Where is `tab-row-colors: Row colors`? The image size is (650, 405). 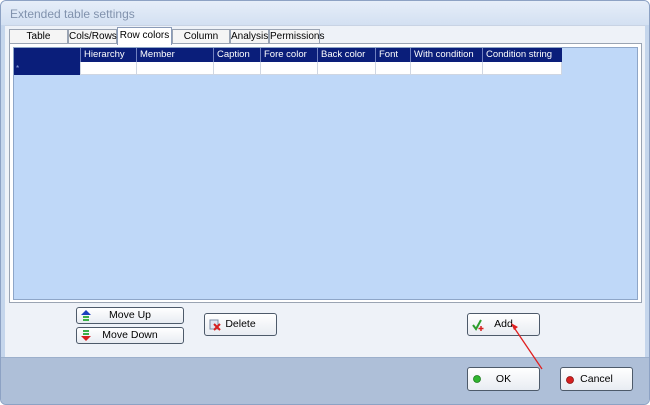
tab-row-colors: Row colors is located at coordinates (144, 36).